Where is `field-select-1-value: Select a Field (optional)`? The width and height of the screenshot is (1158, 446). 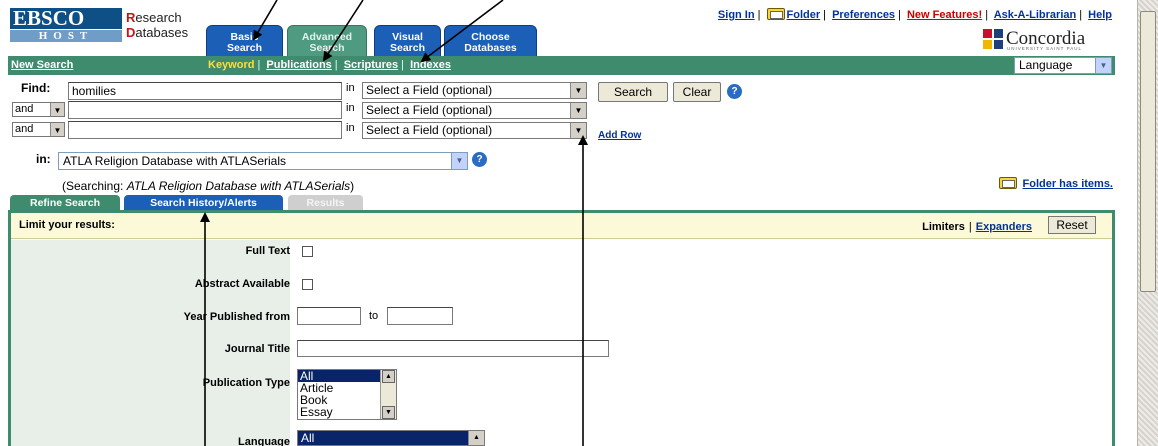 field-select-1-value: Select a Field (optional) is located at coordinates (429, 90).